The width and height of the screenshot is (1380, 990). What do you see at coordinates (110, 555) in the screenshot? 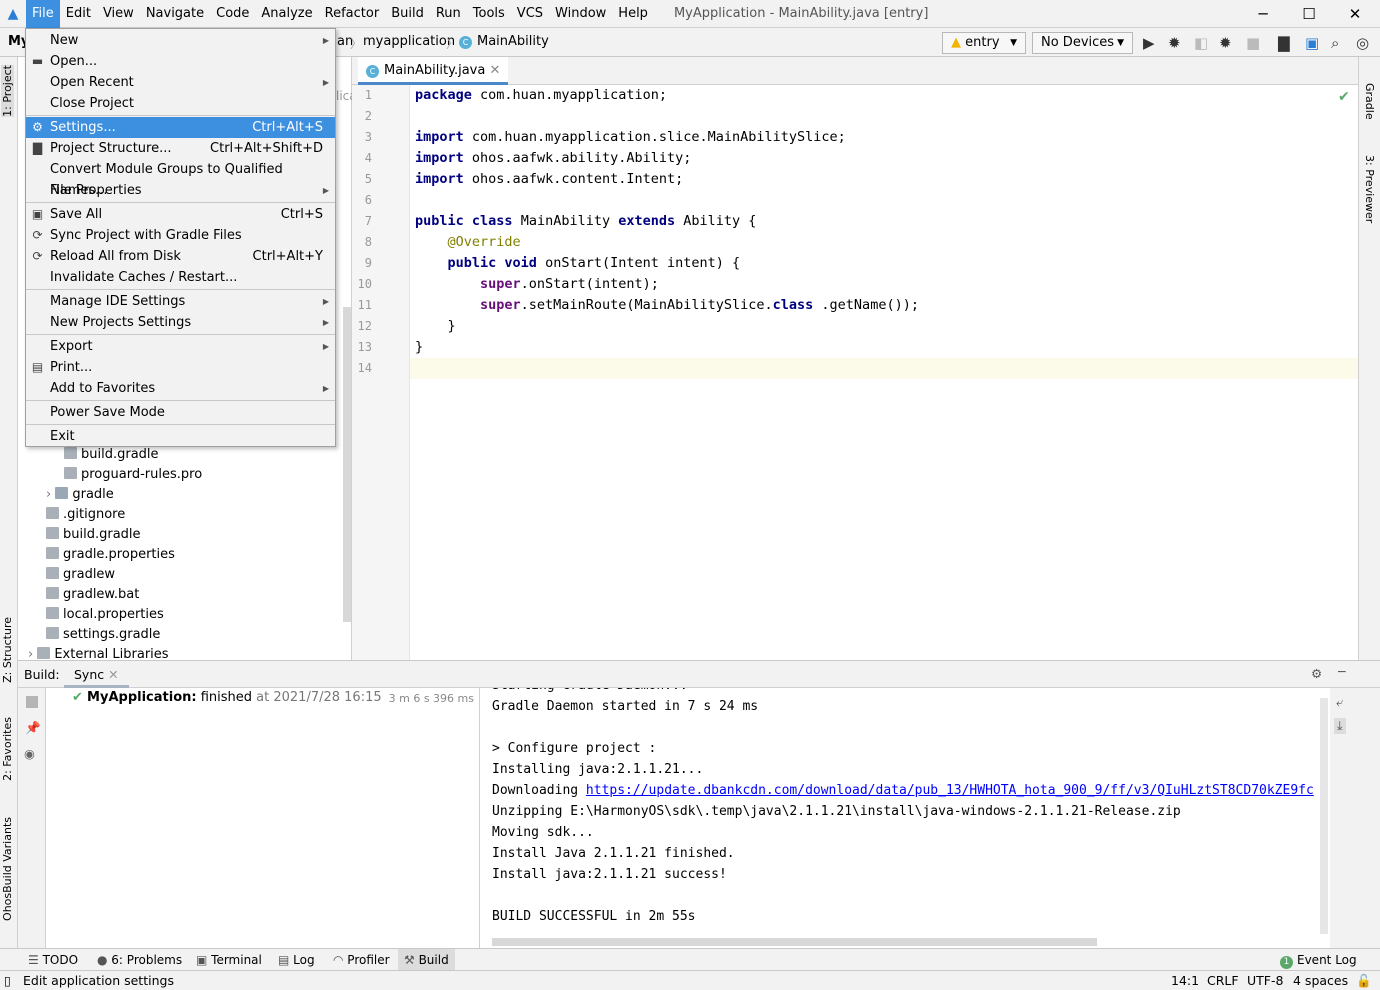
I see `project-tree-item: gradle.properties` at bounding box center [110, 555].